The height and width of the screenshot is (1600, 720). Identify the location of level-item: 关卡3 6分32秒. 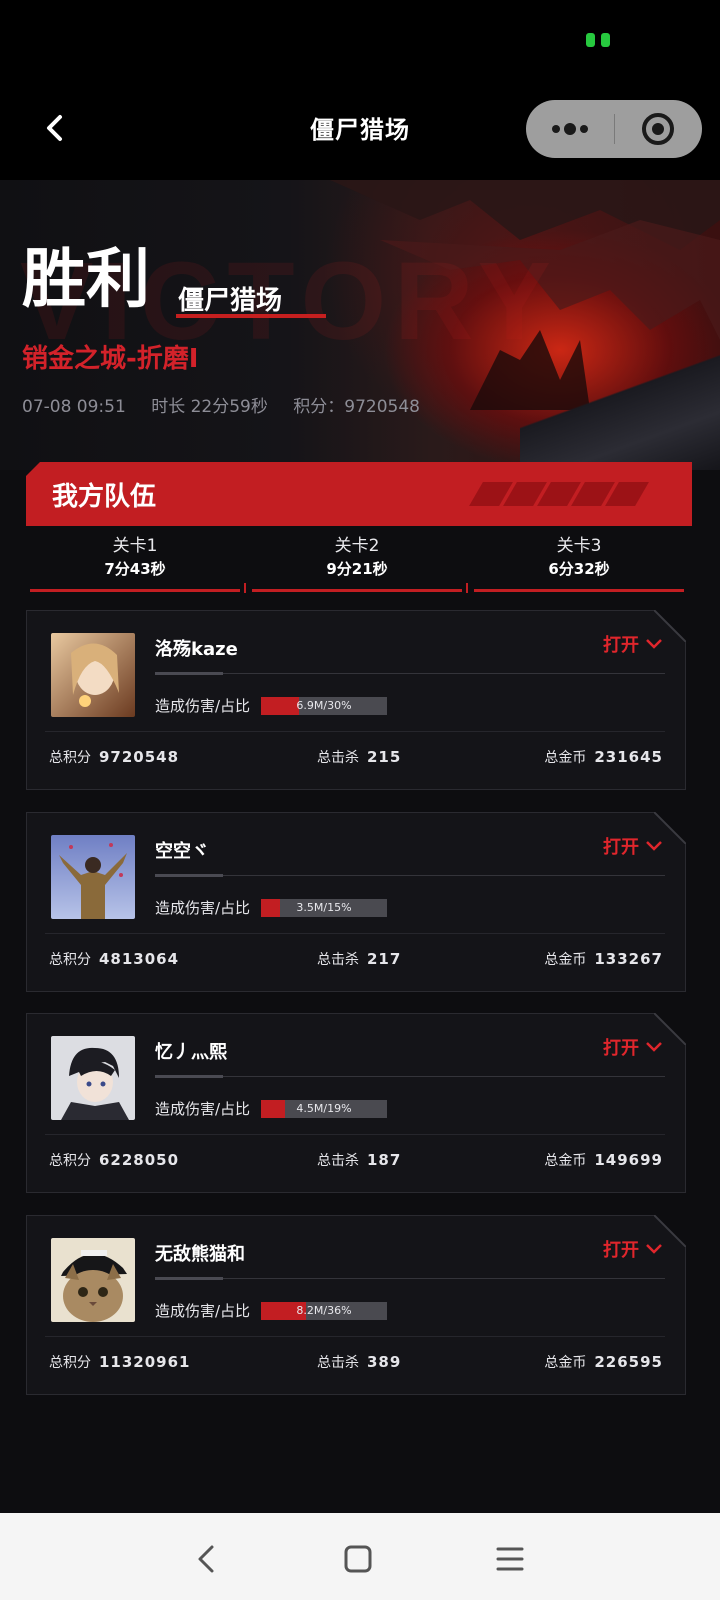
(579, 563).